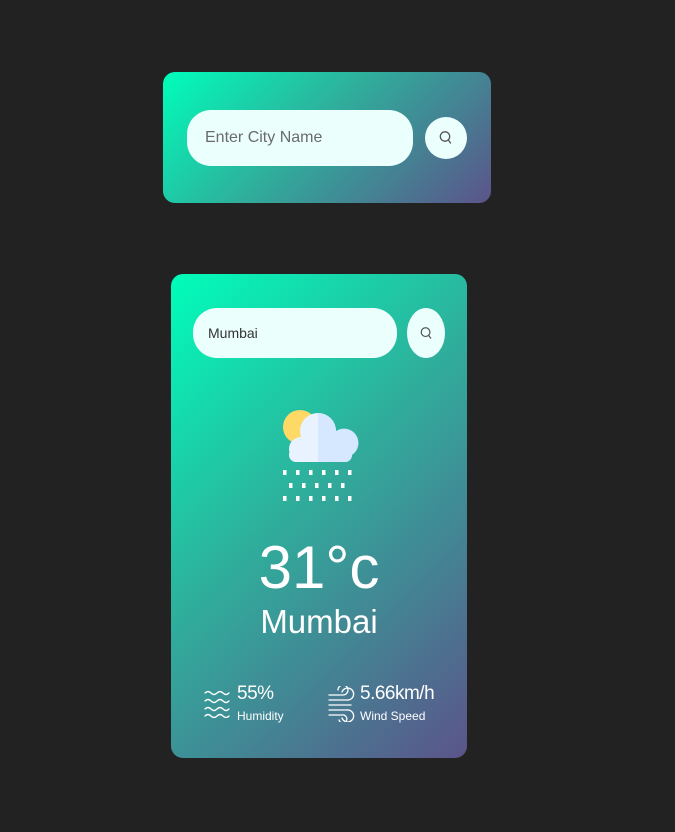  What do you see at coordinates (341, 704) in the screenshot?
I see `wind-icon` at bounding box center [341, 704].